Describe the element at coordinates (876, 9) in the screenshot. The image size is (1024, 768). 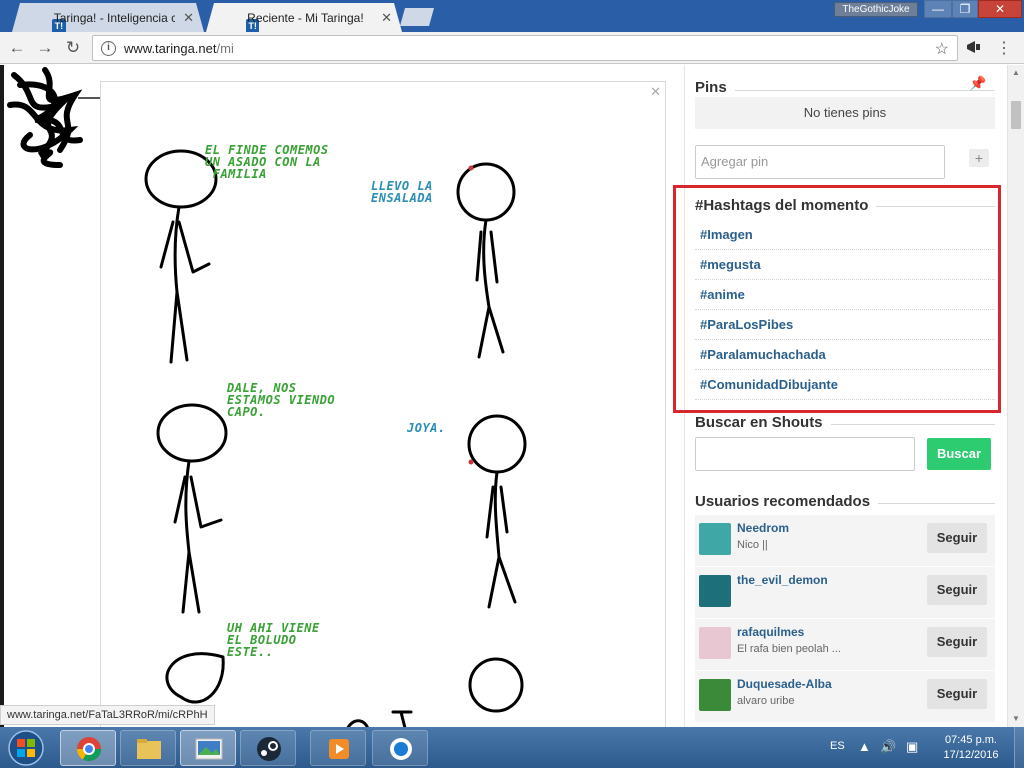
I see `profile-name: TheGothicJoke` at that location.